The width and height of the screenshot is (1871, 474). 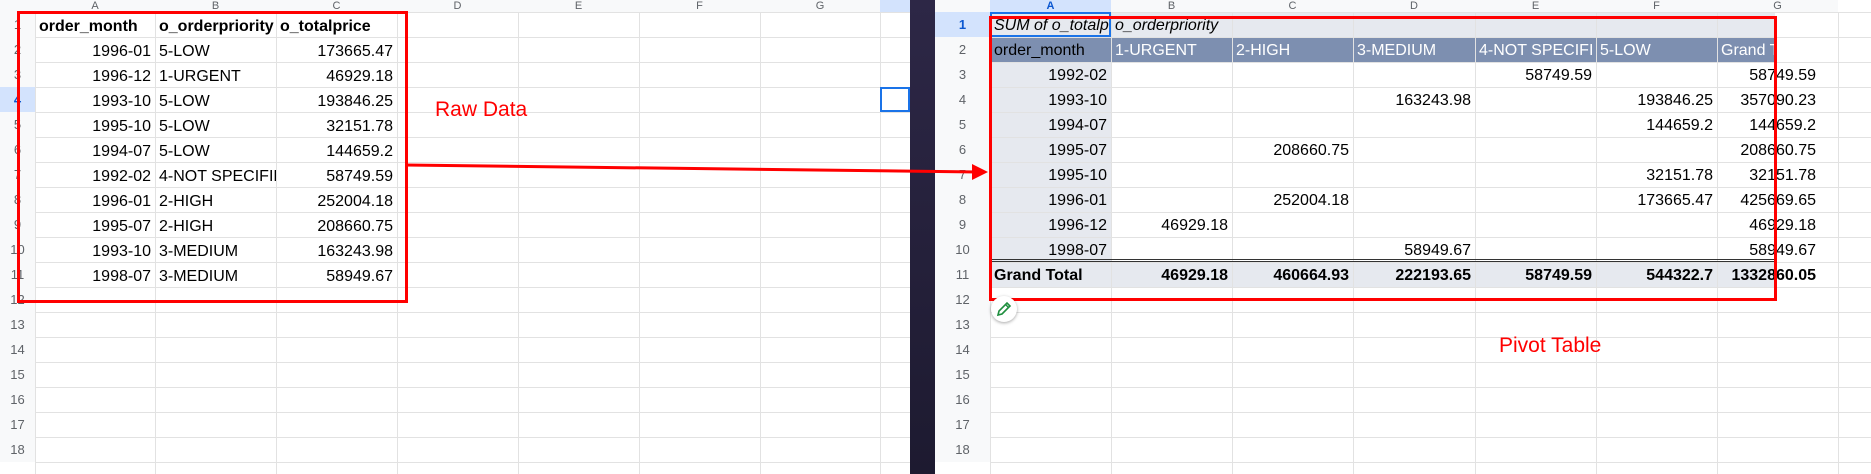 What do you see at coordinates (963, 174) in the screenshot?
I see `row-header-7: 7` at bounding box center [963, 174].